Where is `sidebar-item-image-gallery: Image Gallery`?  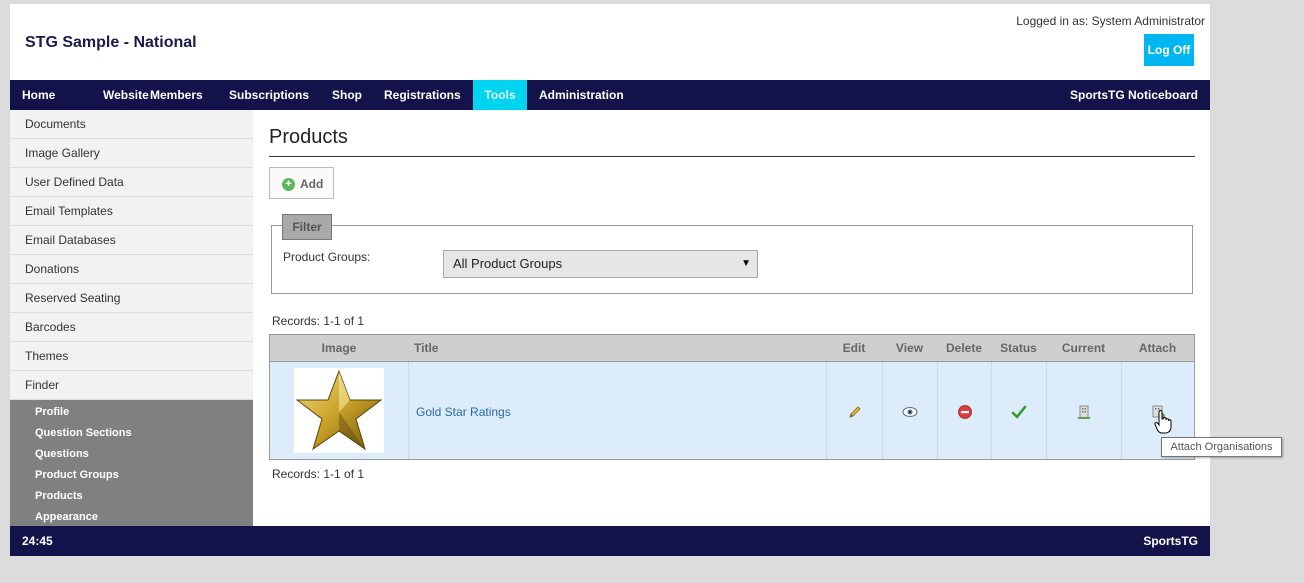
sidebar-item-image-gallery: Image Gallery is located at coordinates (131, 153).